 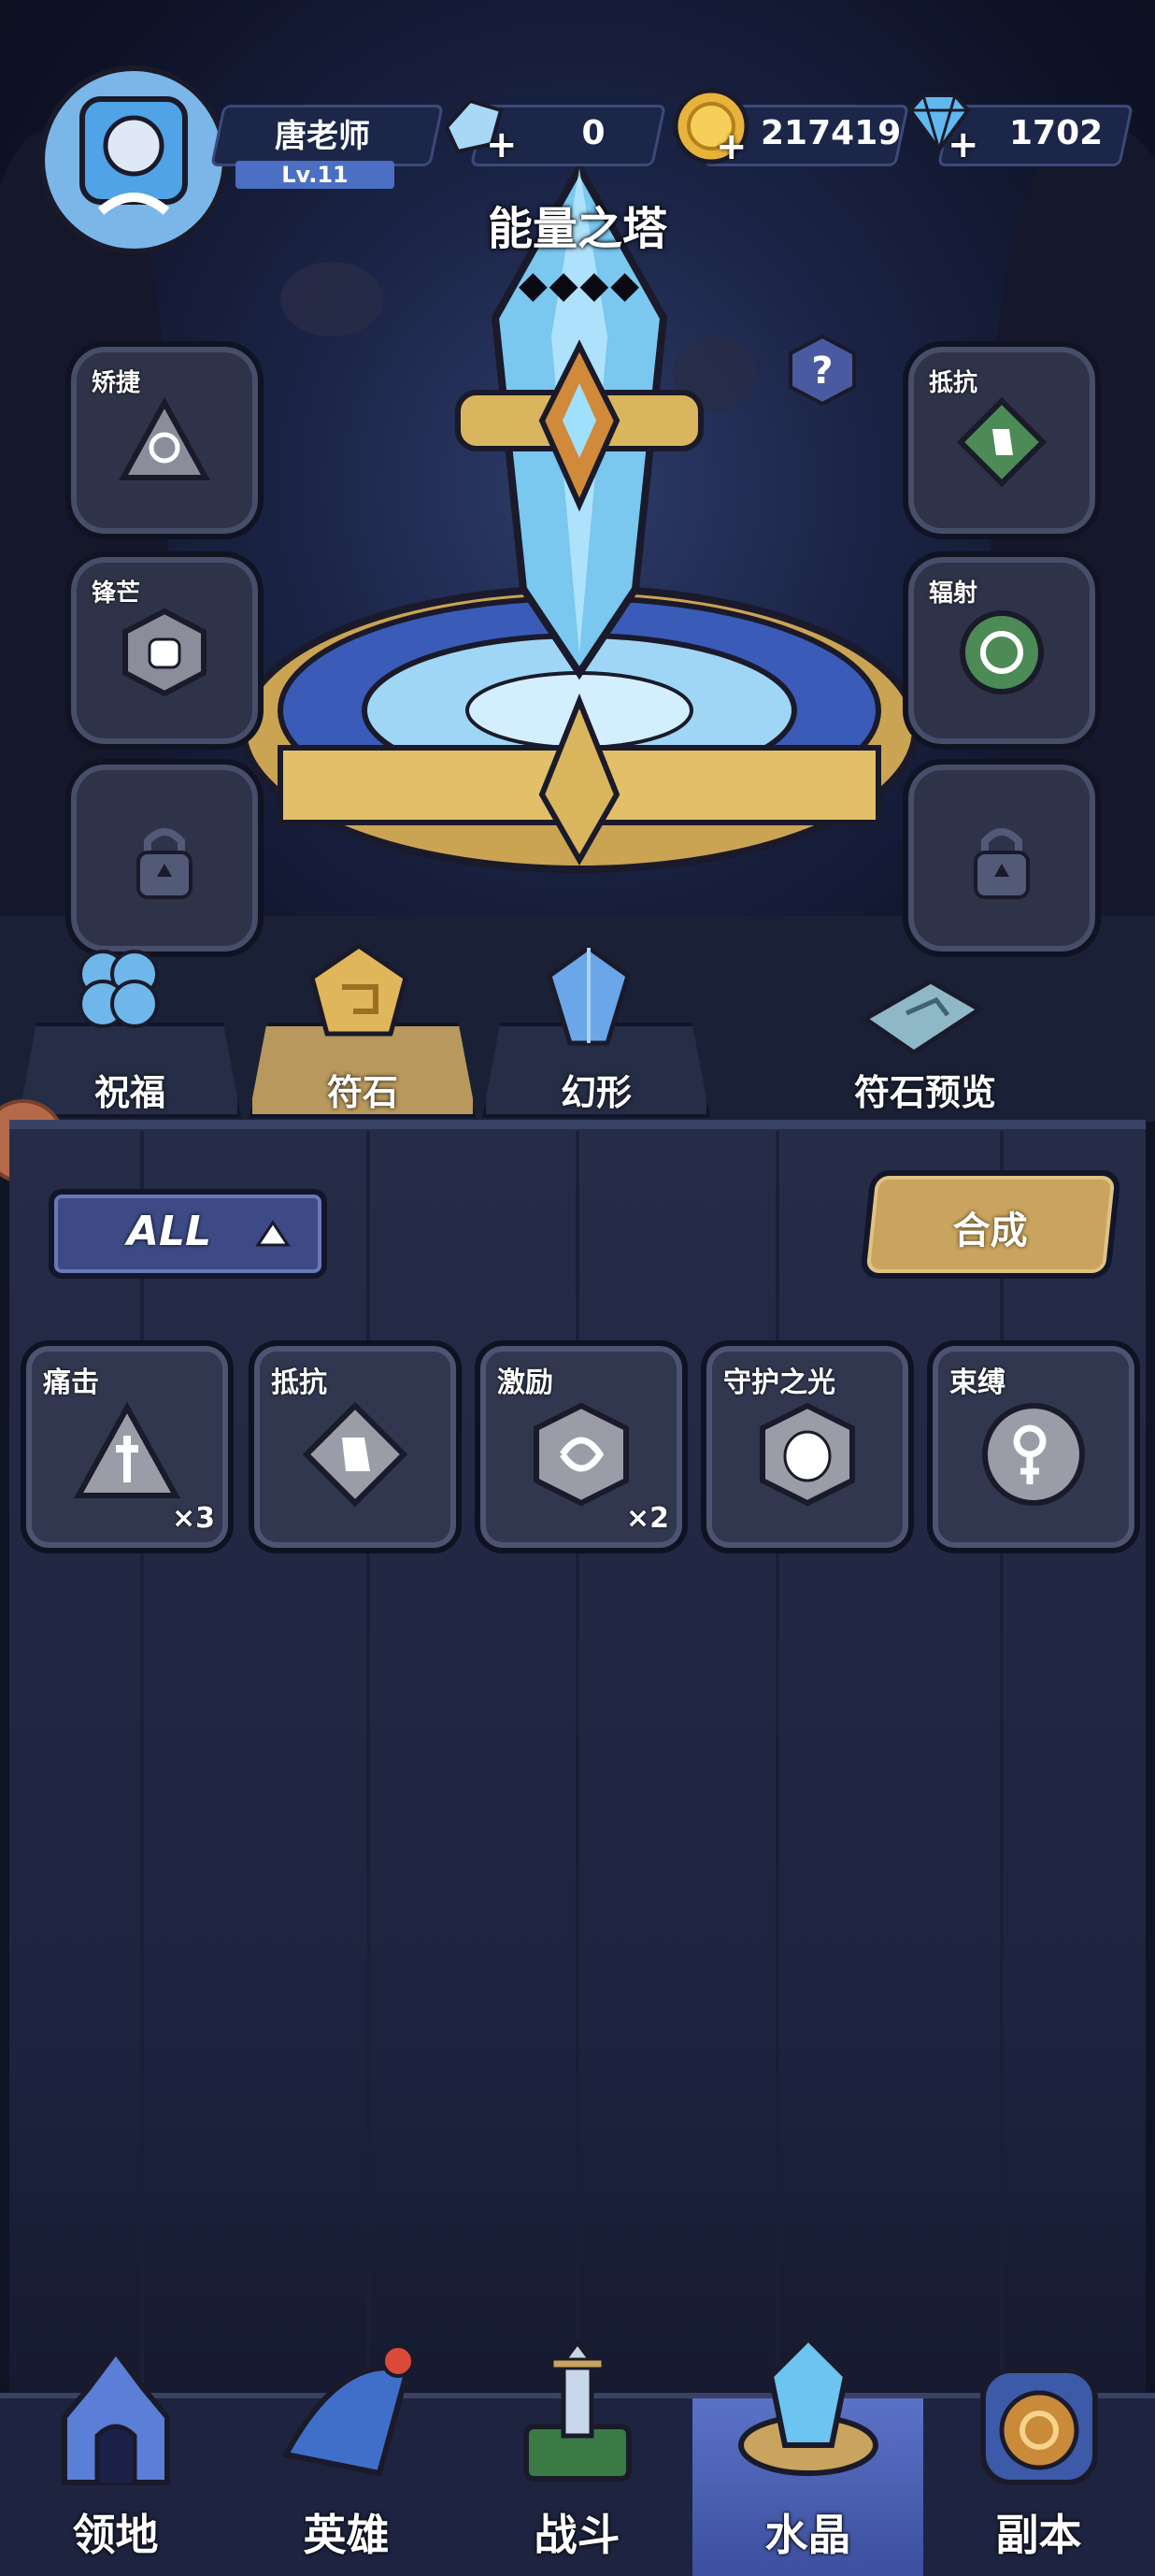 I want to click on slot-label: 抵抗, so click(x=953, y=383).